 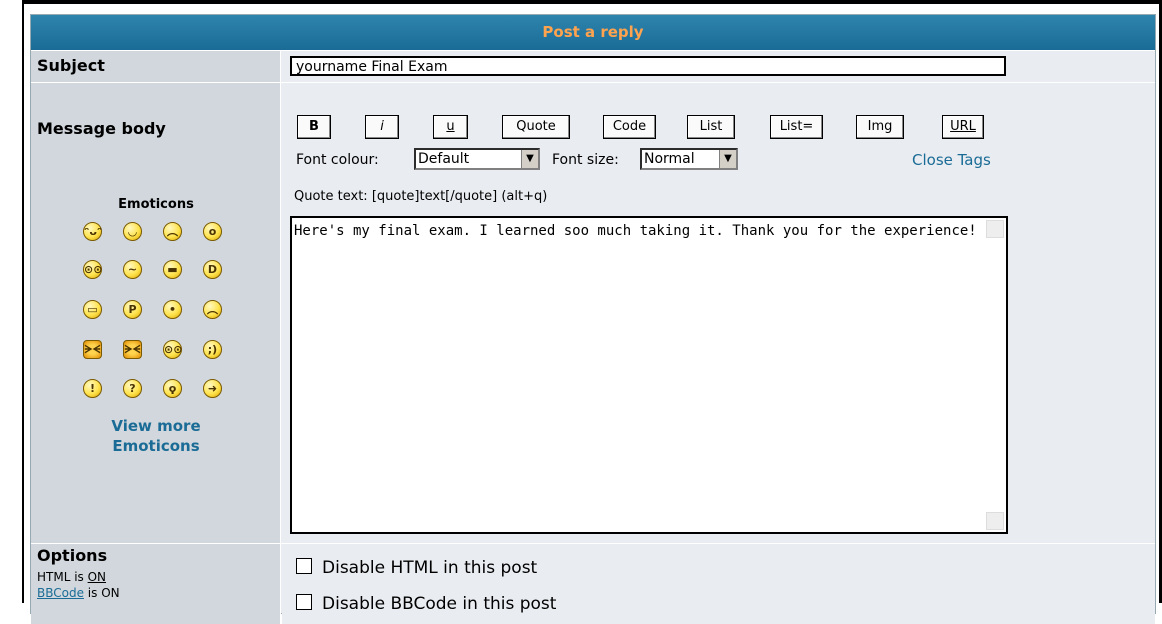 What do you see at coordinates (101, 128) in the screenshot?
I see `message-body-label: Message body` at bounding box center [101, 128].